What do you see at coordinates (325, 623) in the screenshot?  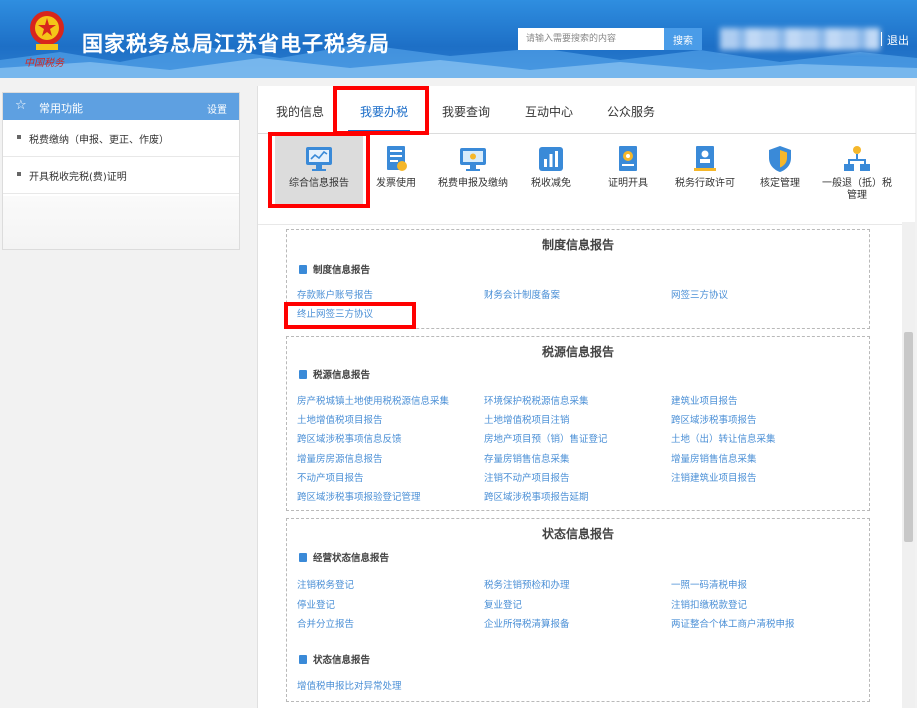 I see `link-business-status: 合并分立报告` at bounding box center [325, 623].